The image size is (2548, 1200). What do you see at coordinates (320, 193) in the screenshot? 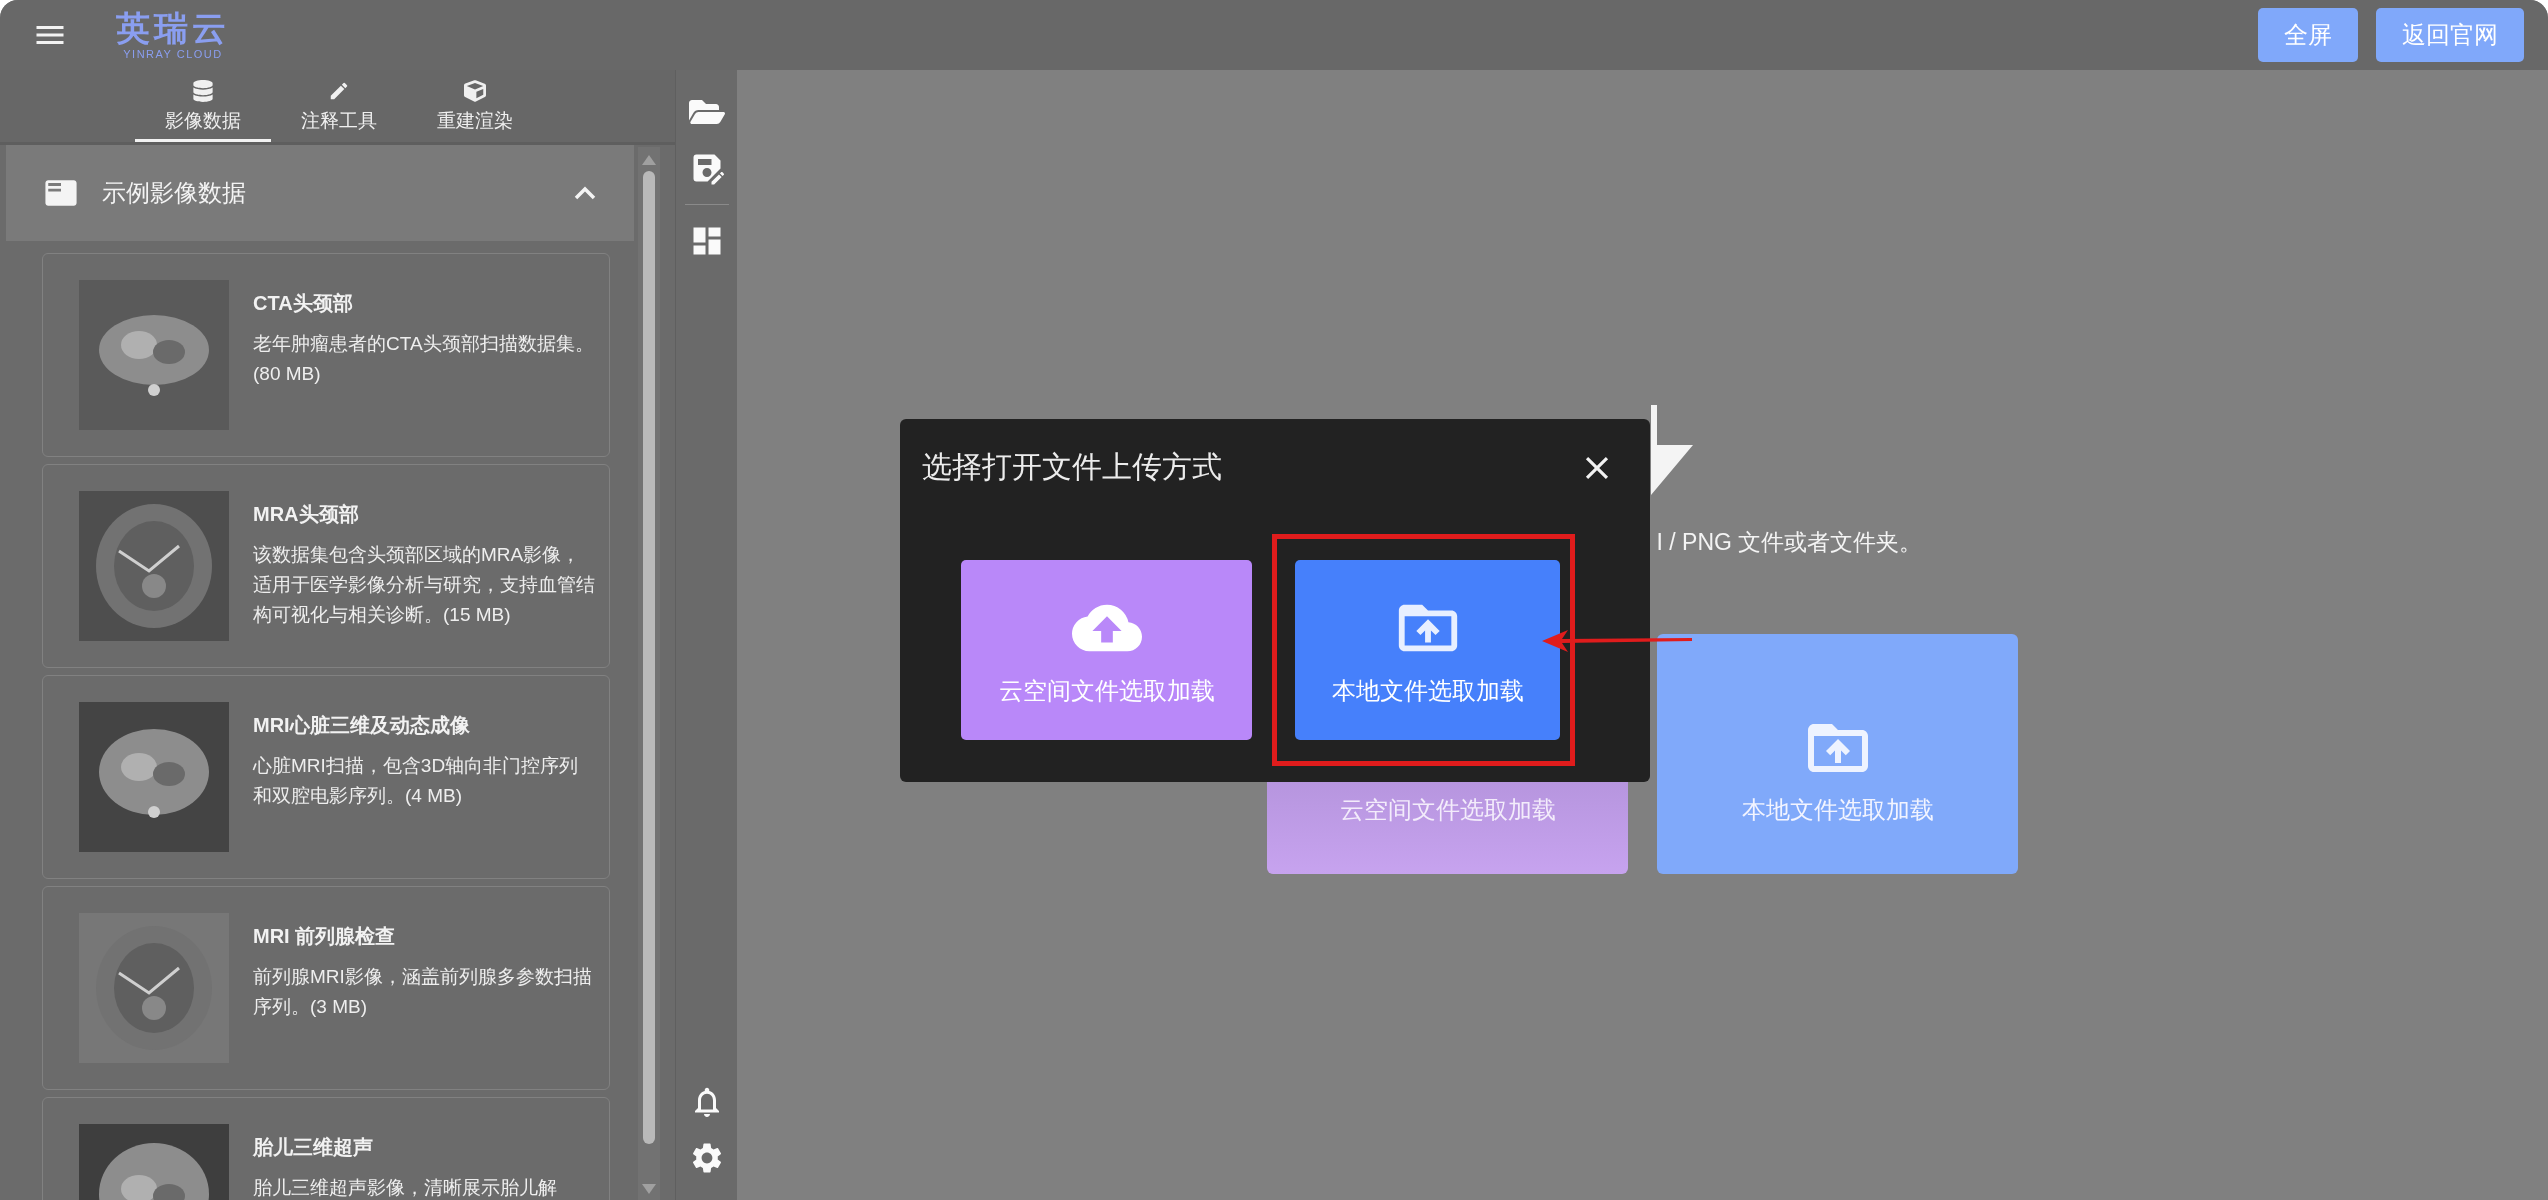
I see `section-header: 示例影像数据` at bounding box center [320, 193].